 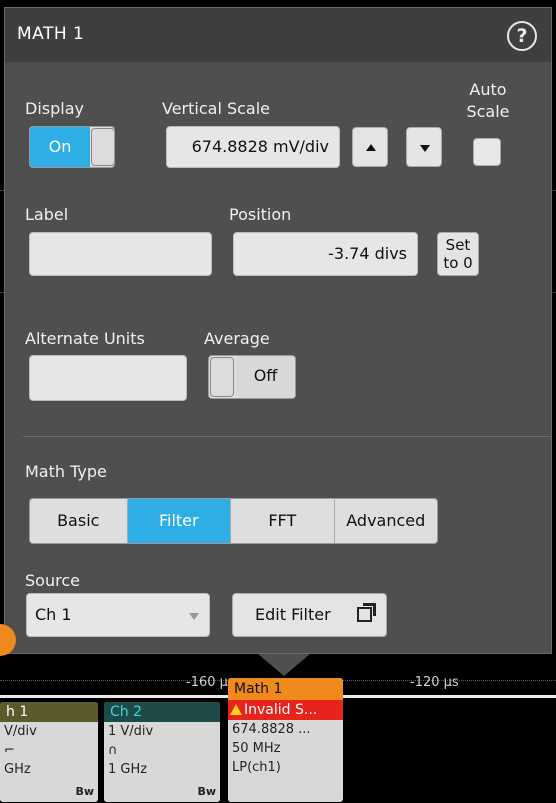 What do you see at coordinates (118, 615) in the screenshot?
I see `source-select: Ch 1` at bounding box center [118, 615].